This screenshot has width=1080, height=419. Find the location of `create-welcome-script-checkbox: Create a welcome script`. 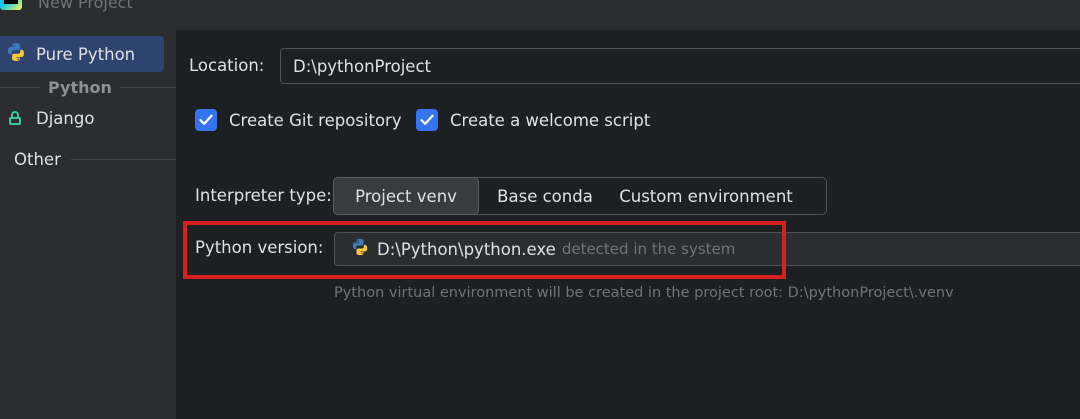

create-welcome-script-checkbox: Create a welcome script is located at coordinates (533, 120).